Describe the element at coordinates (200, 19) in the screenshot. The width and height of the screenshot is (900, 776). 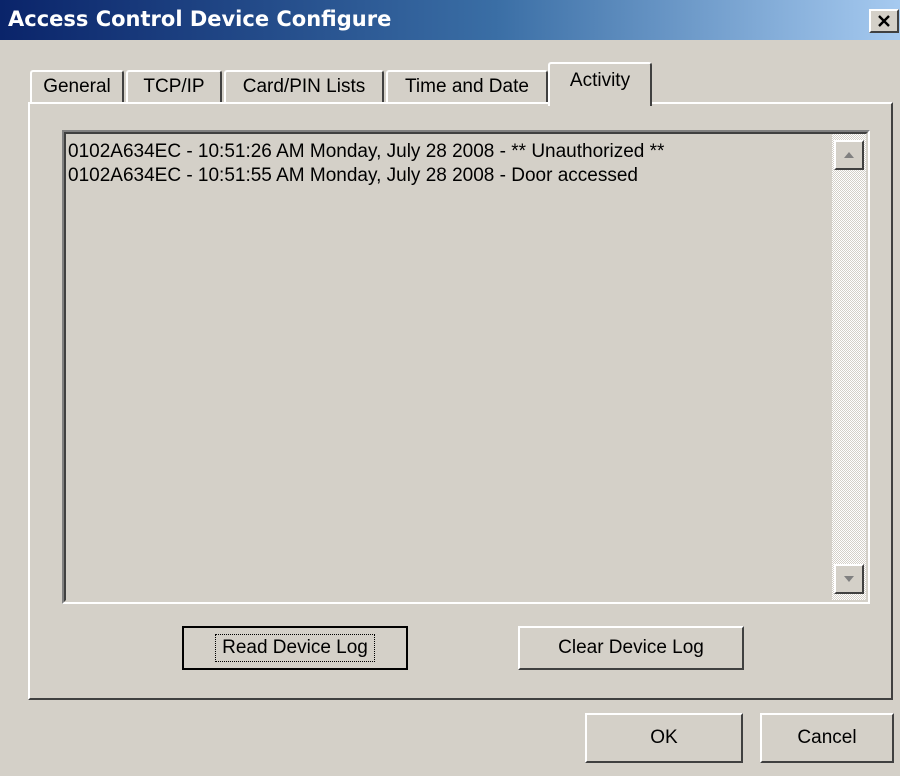
I see `window-title: Access Control Device Configure` at that location.